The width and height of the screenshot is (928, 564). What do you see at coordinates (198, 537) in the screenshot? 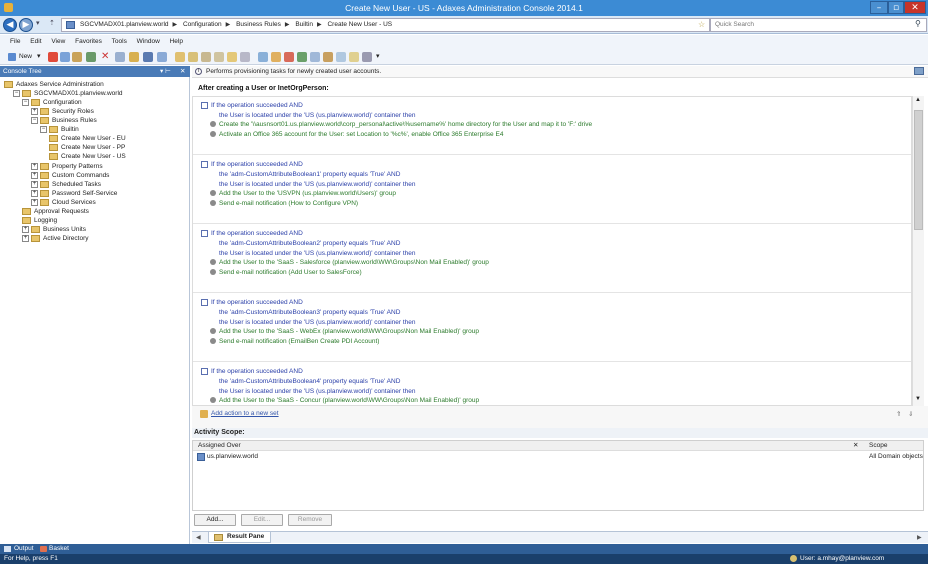
I see `tab-left-arrow-icon: ◀` at bounding box center [198, 537].